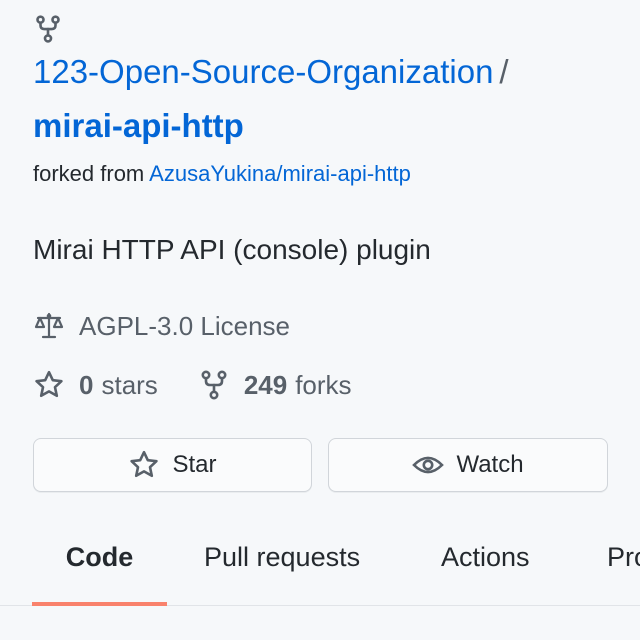  Describe the element at coordinates (282, 568) in the screenshot. I see `tab-pull-requests: Pull requests` at that location.